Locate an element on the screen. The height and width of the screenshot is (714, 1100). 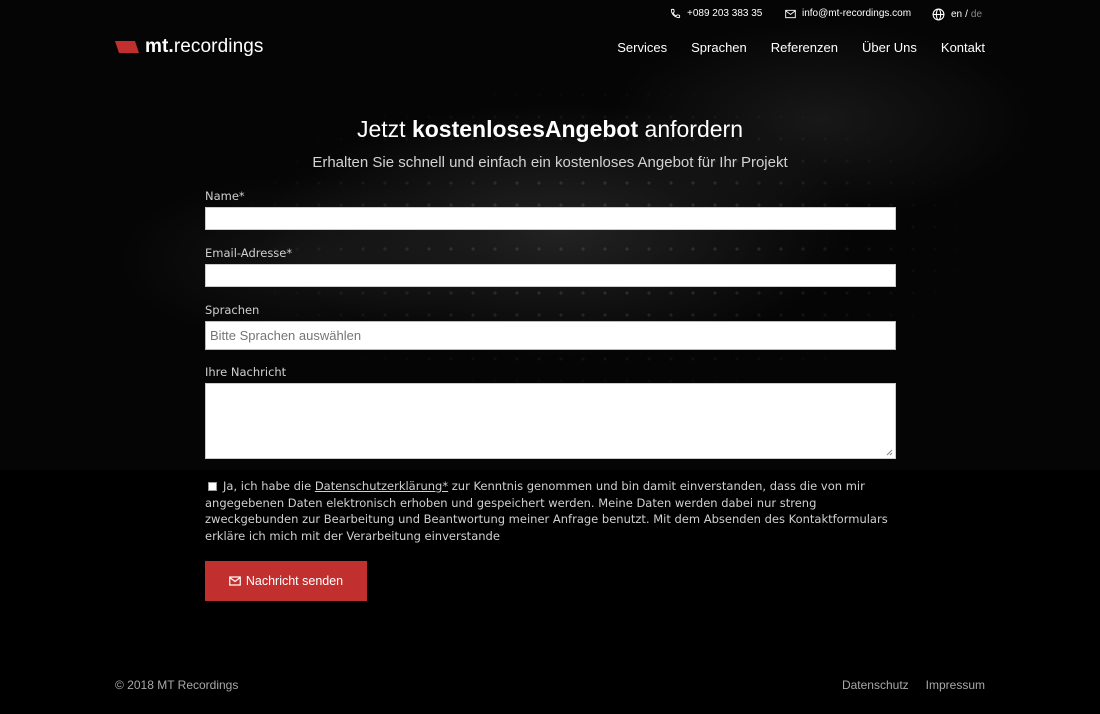
phone-number: +089 203 383 35 is located at coordinates (725, 13).